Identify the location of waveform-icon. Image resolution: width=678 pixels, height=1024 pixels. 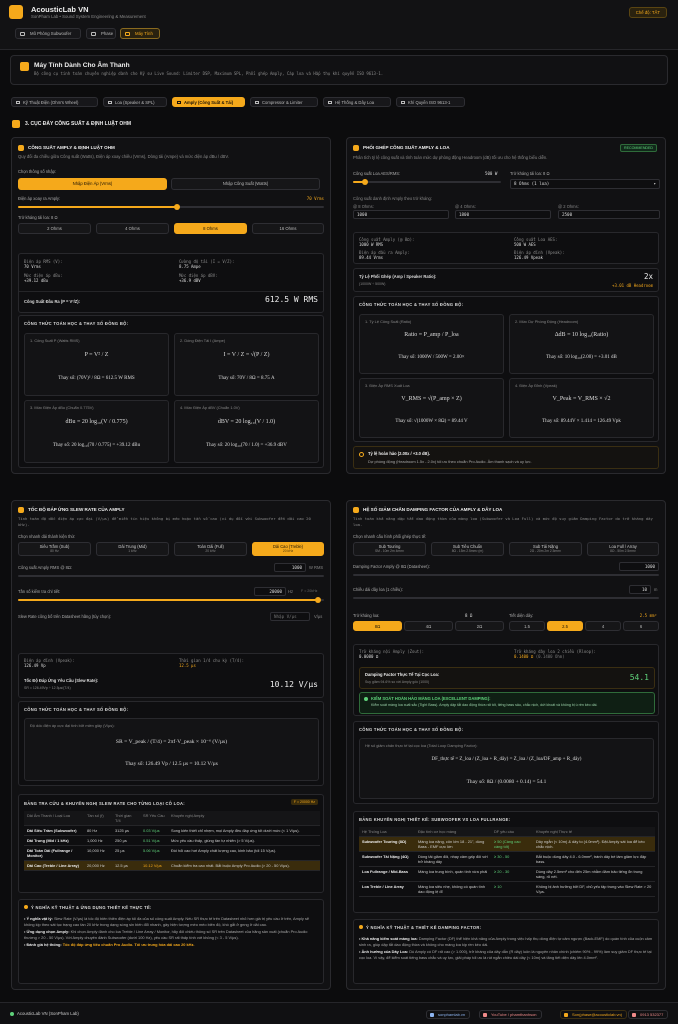
(21, 510).